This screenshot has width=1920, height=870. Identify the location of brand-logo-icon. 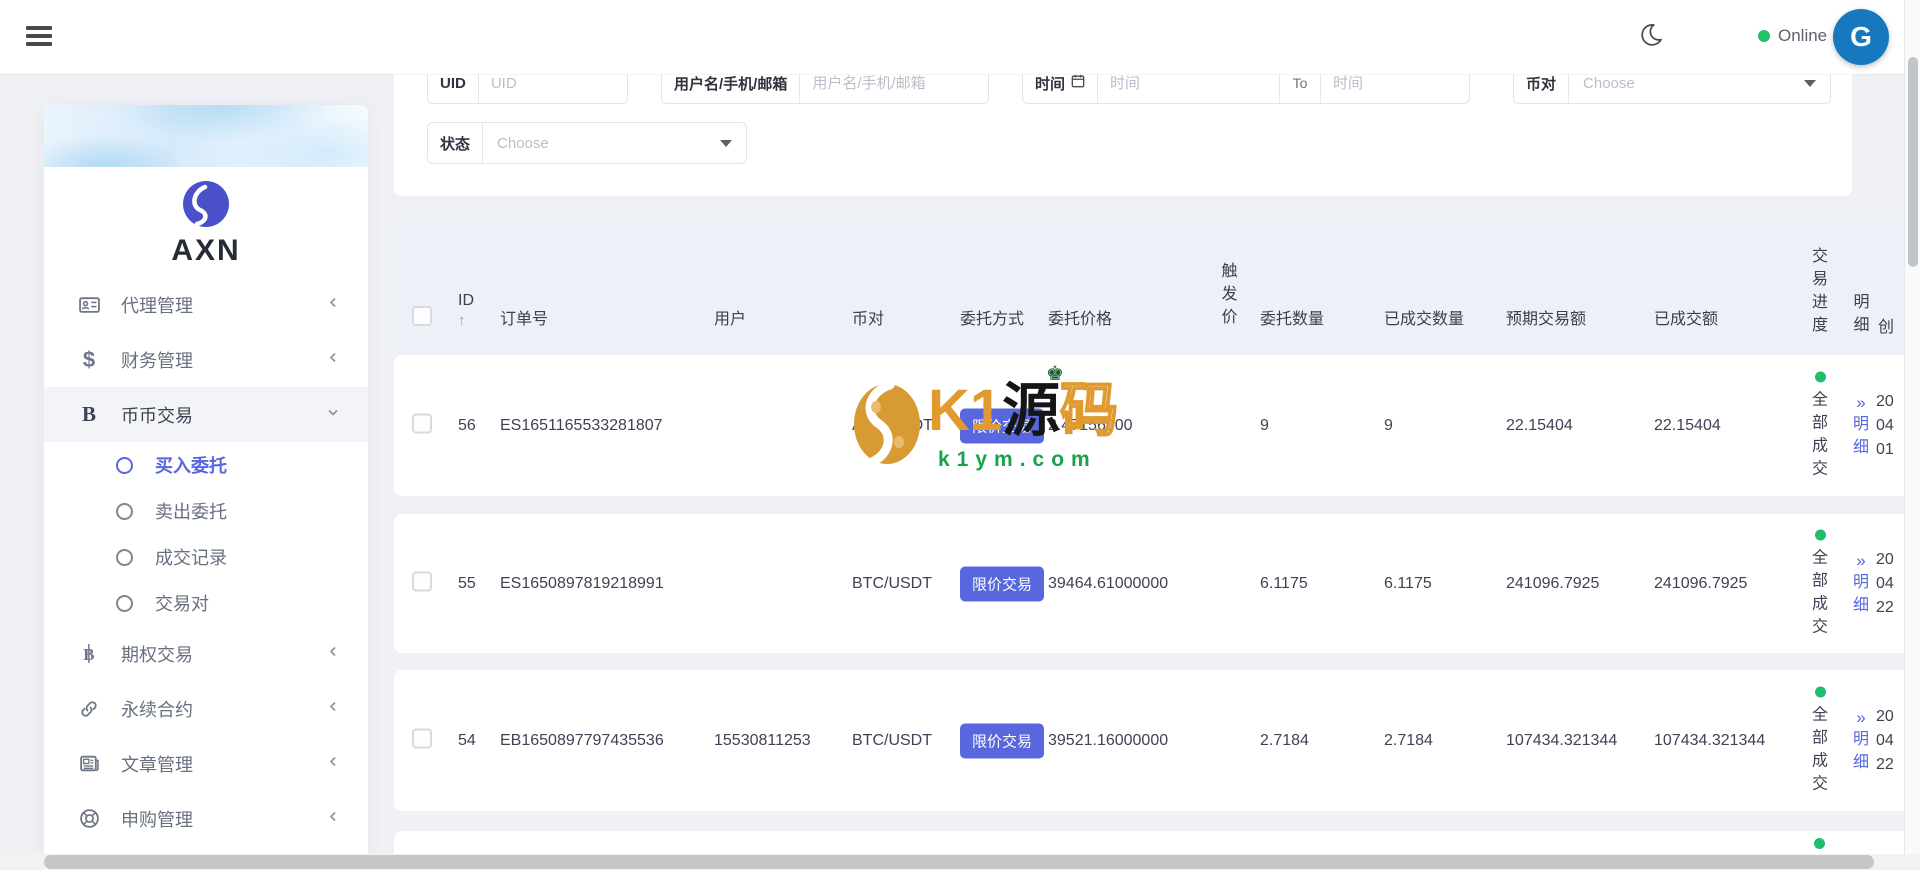
(206, 204).